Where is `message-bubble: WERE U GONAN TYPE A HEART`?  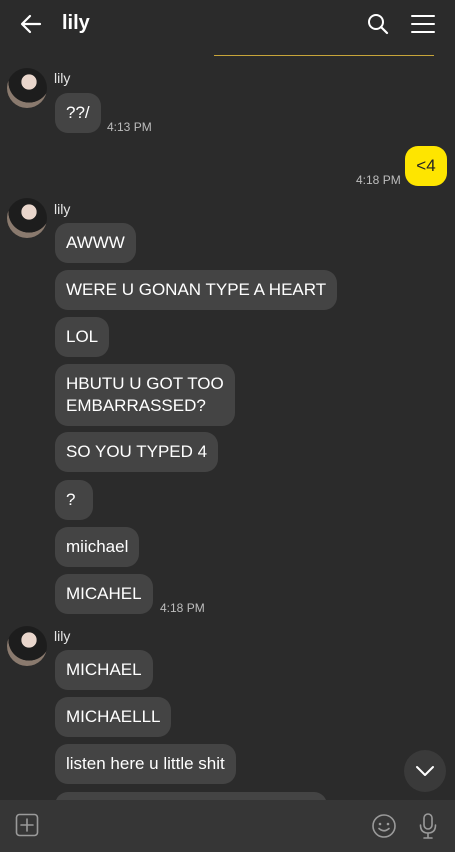
message-bubble: WERE U GONAN TYPE A HEART is located at coordinates (196, 290).